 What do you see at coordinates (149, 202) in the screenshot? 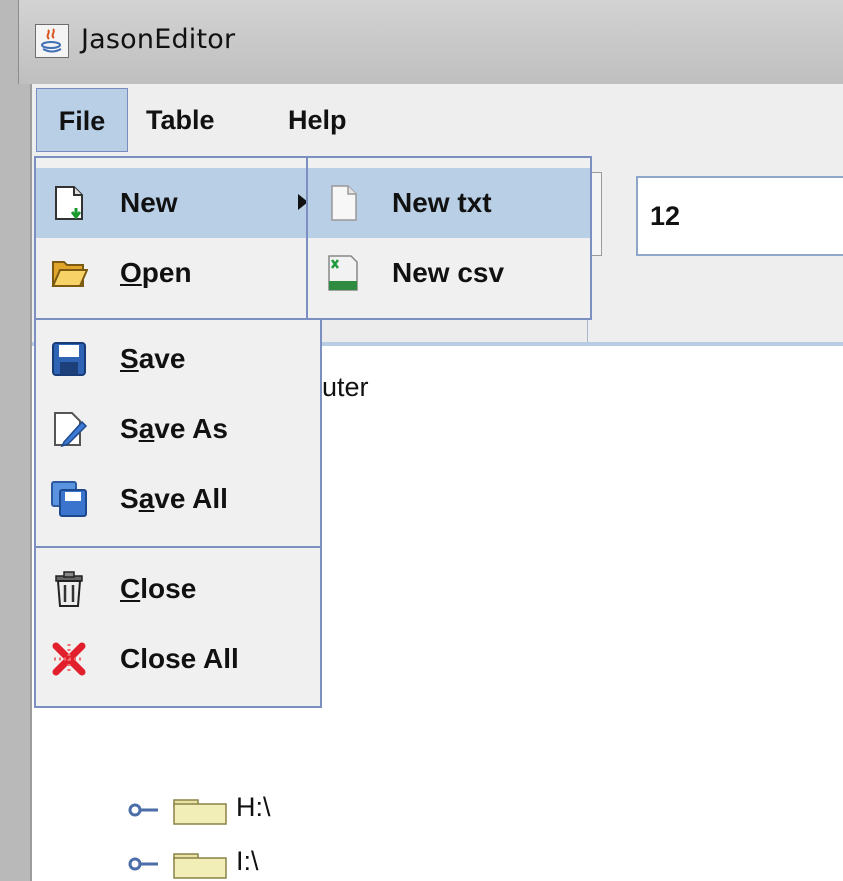
I see `menu-item-label: New` at bounding box center [149, 202].